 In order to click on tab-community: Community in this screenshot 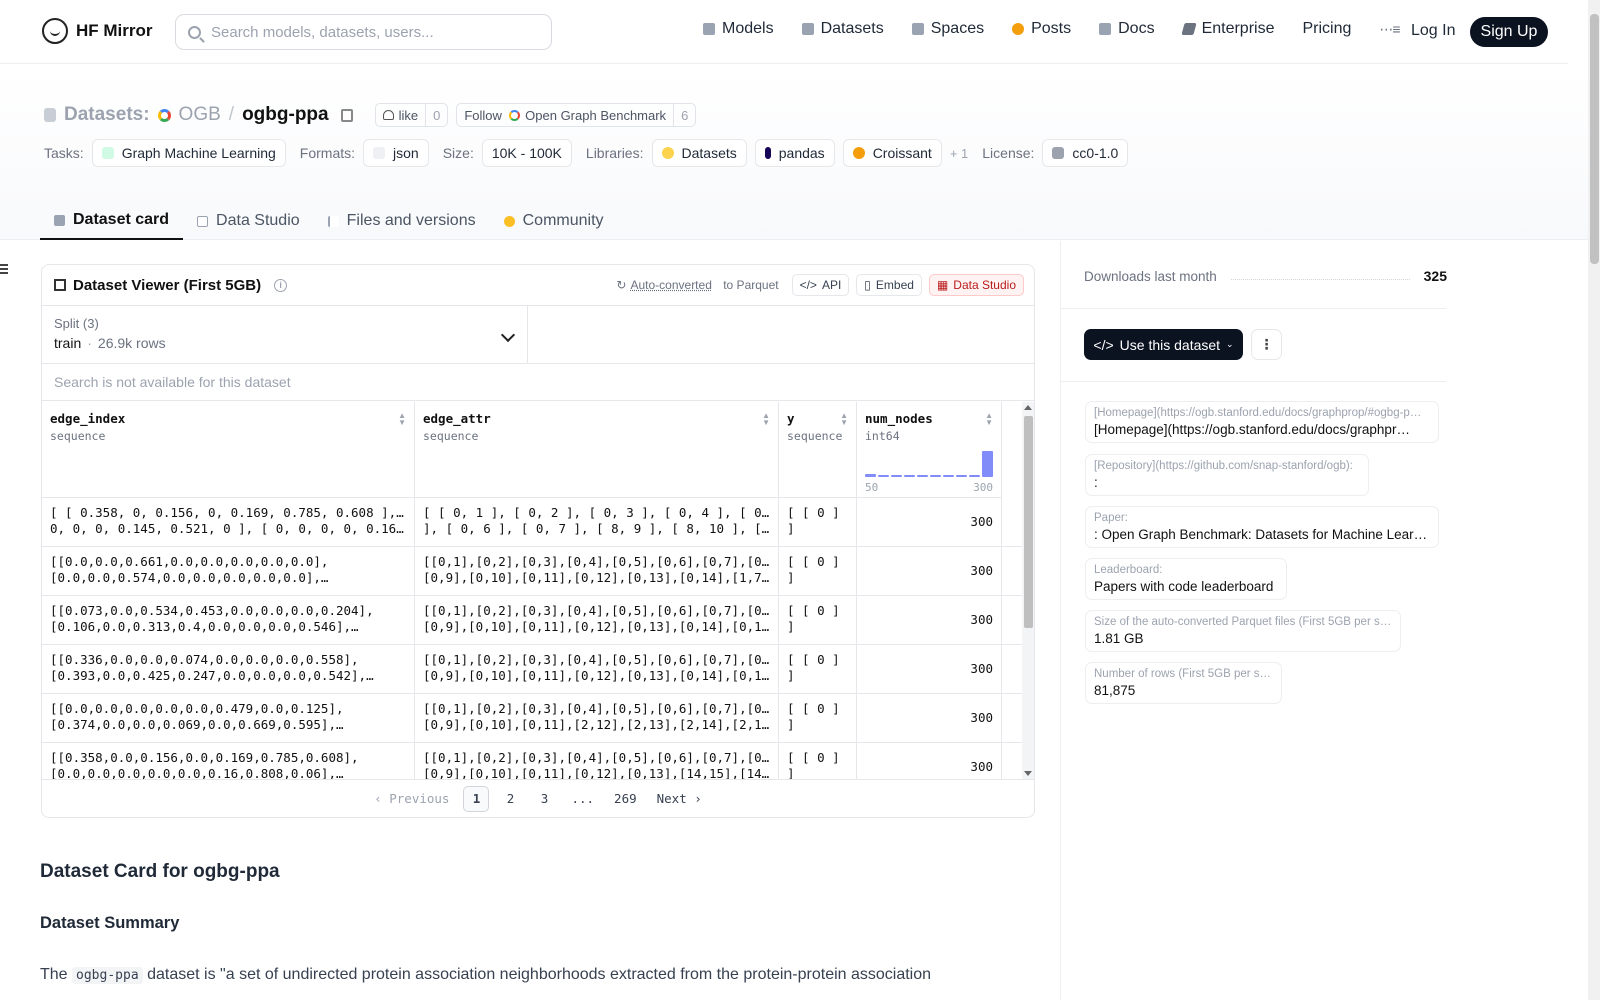, I will do `click(554, 221)`.